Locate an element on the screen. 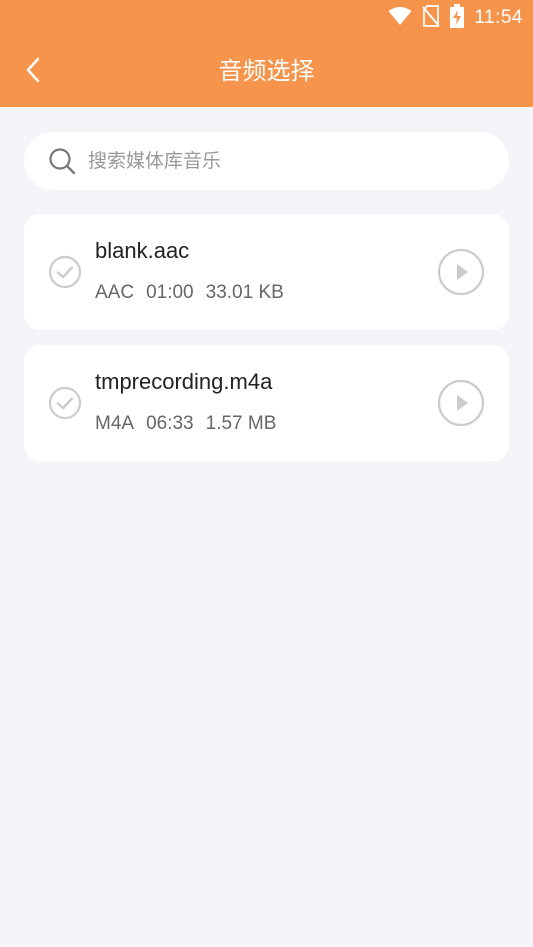 Image resolution: width=533 pixels, height=947 pixels. file-size: 33.01 KB is located at coordinates (244, 292).